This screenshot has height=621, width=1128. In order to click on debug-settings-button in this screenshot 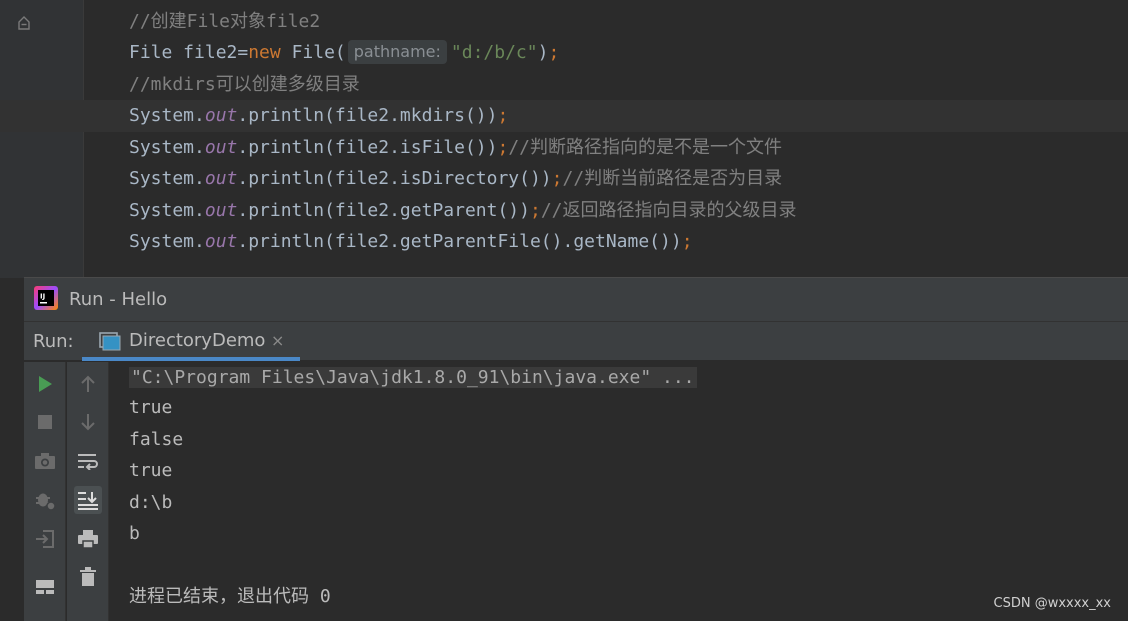, I will do `click(45, 500)`.